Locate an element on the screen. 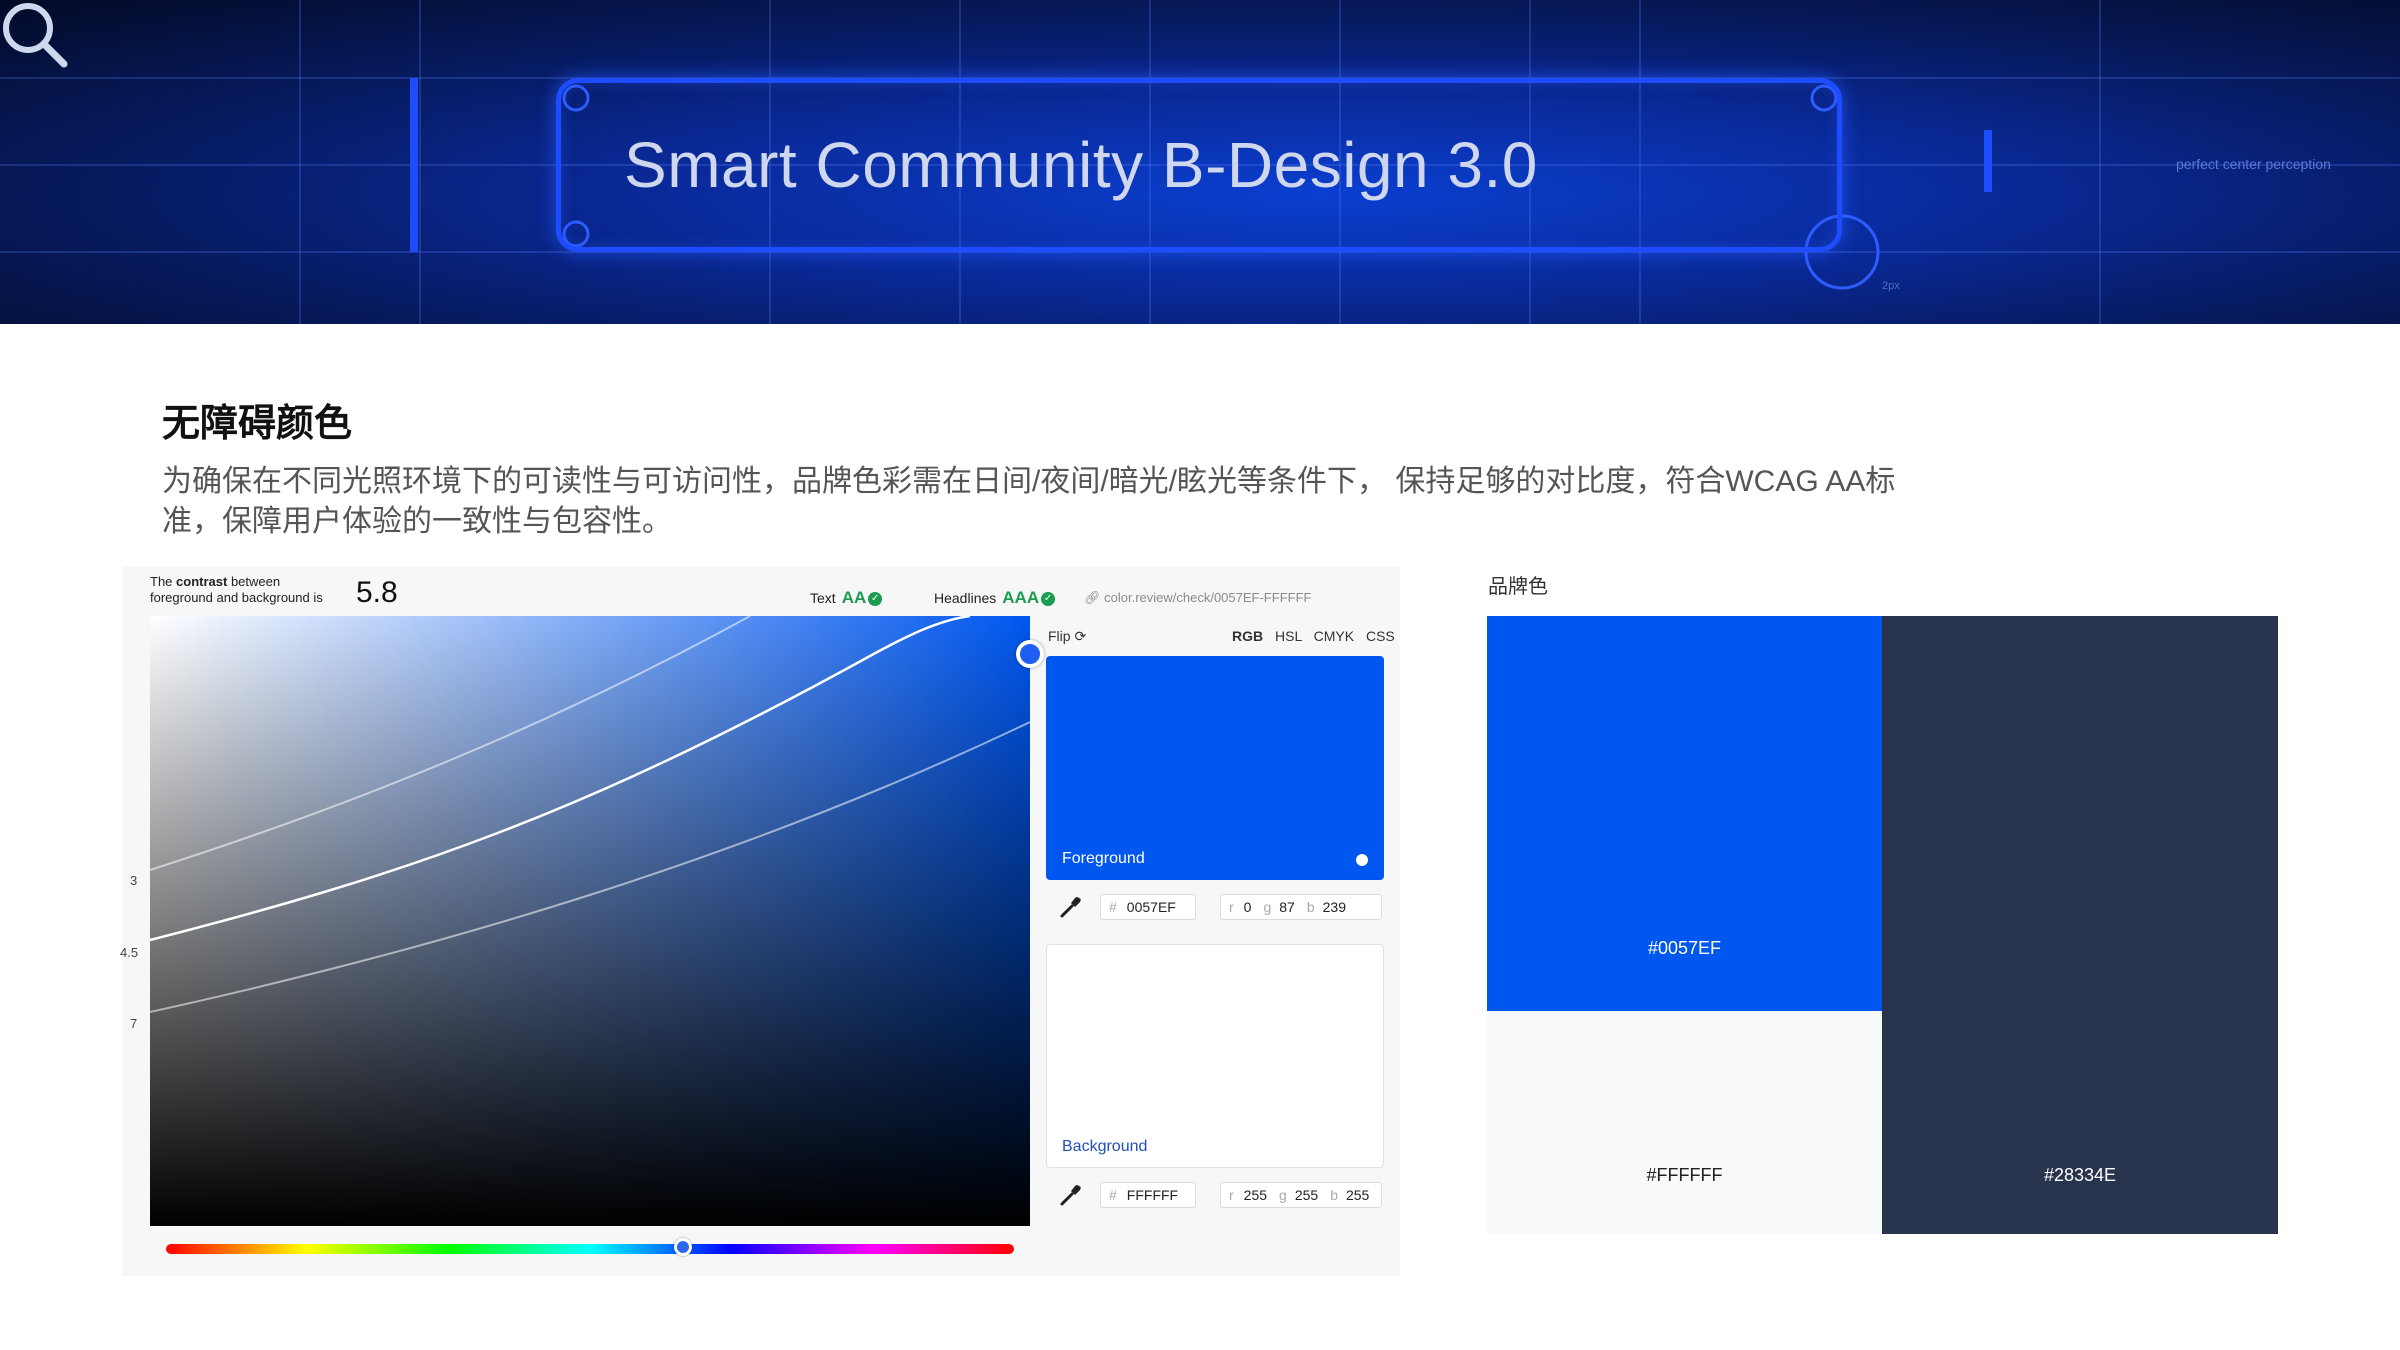 This screenshot has height=1350, width=2400. share-link: 🔗︎ color.review/check/0057EF-FFFFFF is located at coordinates (1197, 598).